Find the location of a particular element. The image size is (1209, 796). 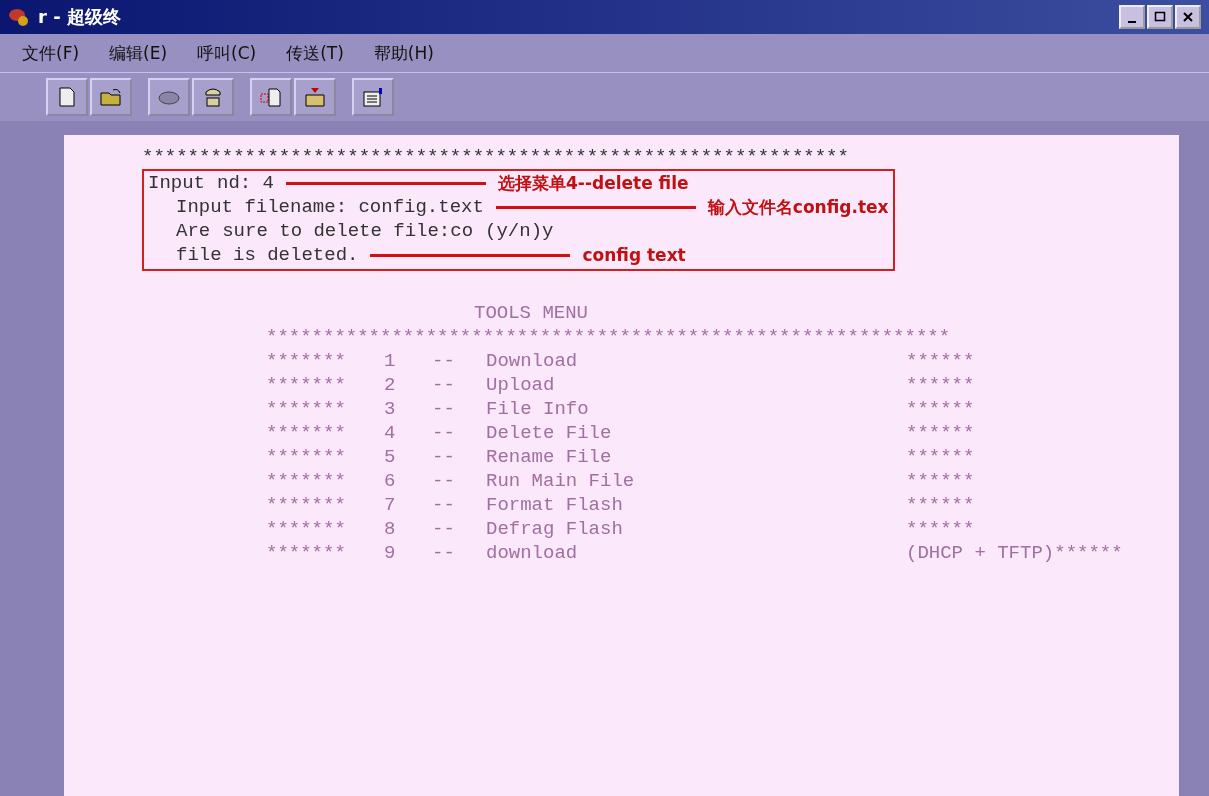

menu-option: Delete File is located at coordinates (696, 433).